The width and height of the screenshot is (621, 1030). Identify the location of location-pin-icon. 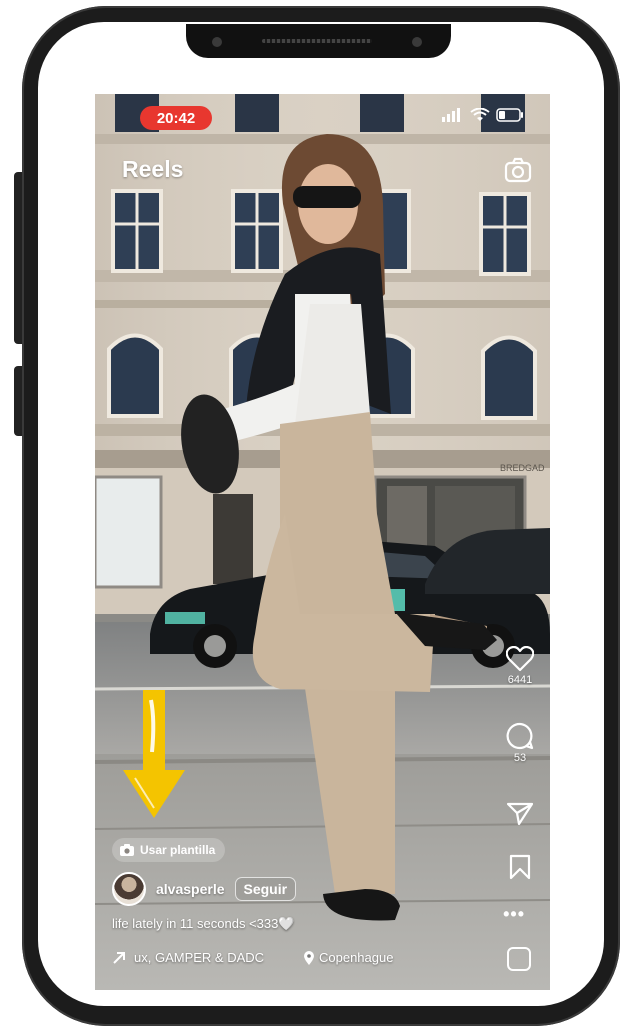
(309, 957).